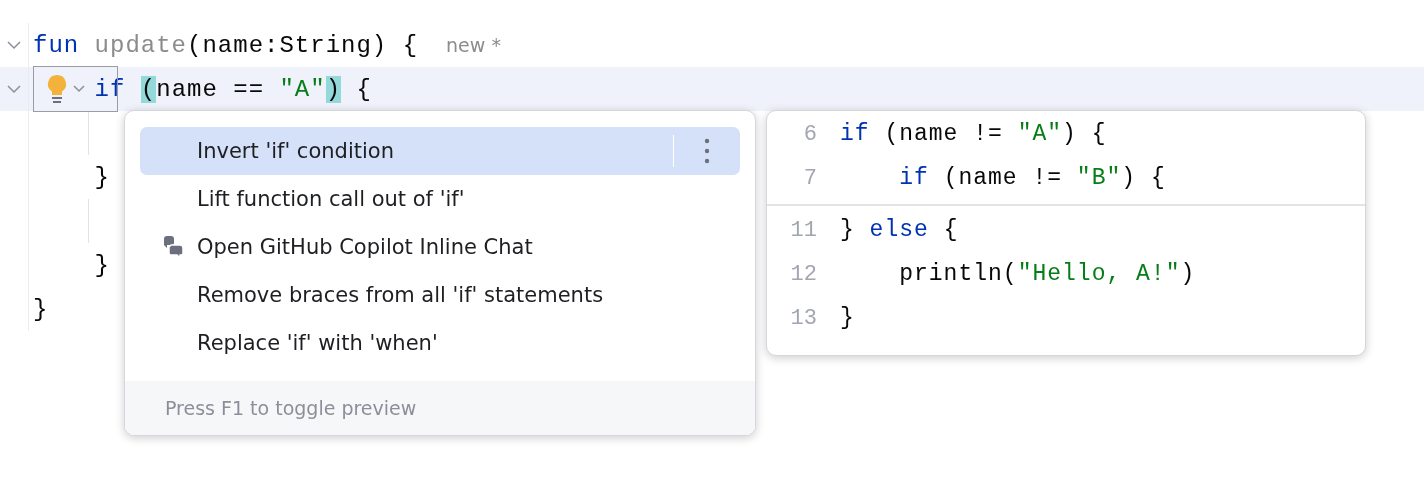 This screenshot has height=490, width=1424. Describe the element at coordinates (57, 89) in the screenshot. I see `lightbulb-icon` at that location.